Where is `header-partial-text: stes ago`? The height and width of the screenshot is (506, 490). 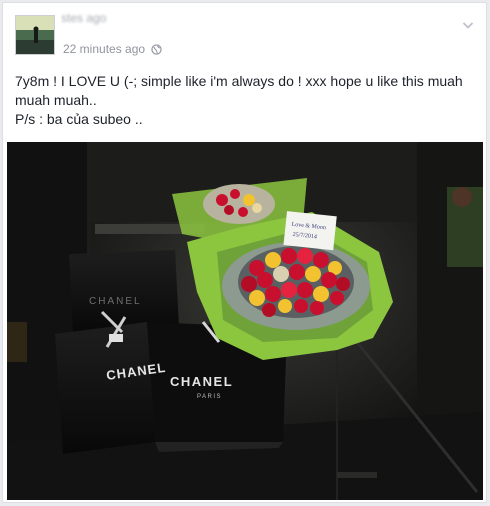 header-partial-text: stes ago is located at coordinates (84, 18).